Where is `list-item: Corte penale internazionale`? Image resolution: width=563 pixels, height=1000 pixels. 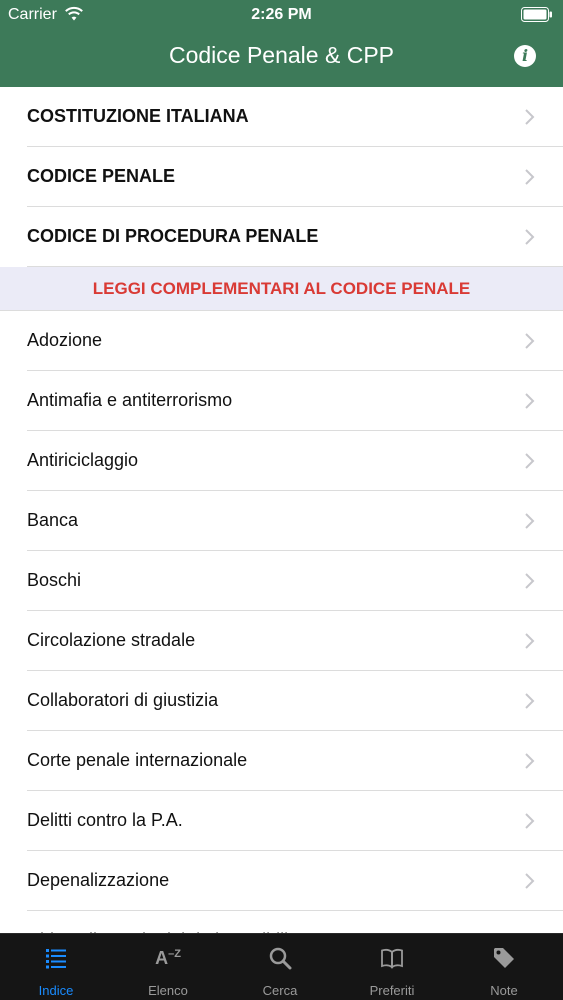
list-item: Corte penale internazionale is located at coordinates (295, 761).